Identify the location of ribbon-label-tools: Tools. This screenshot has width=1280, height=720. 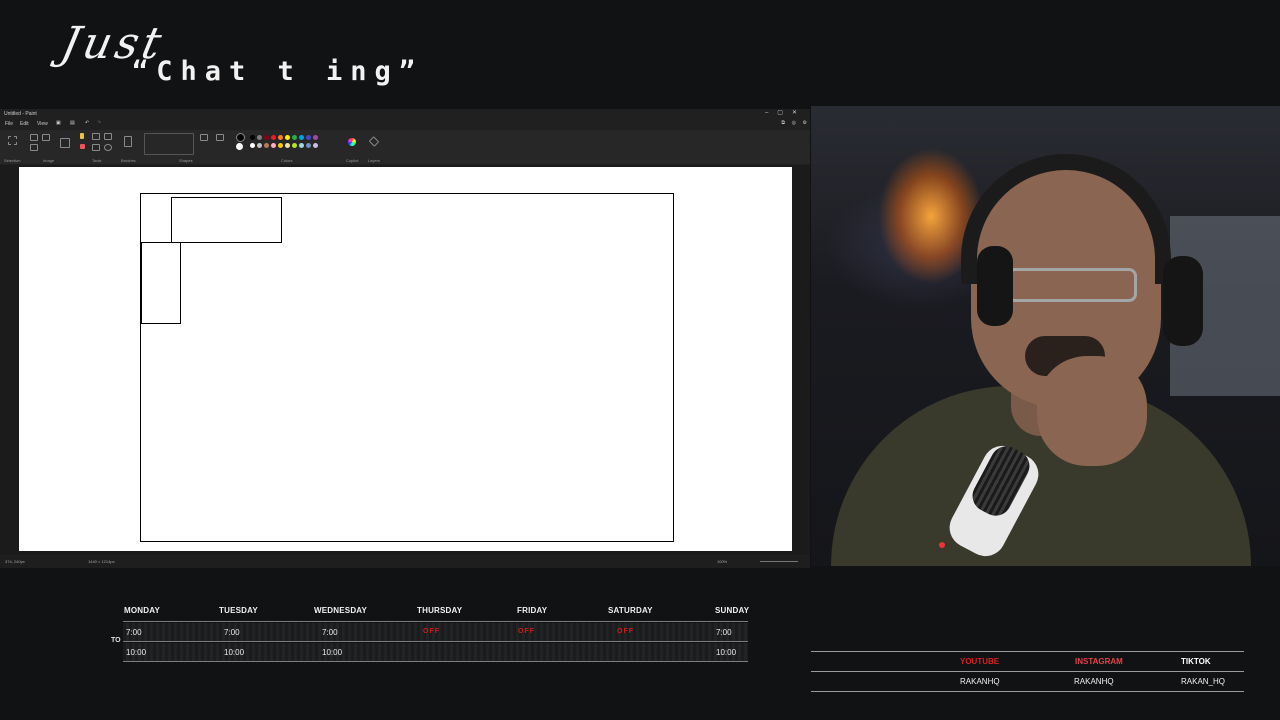
(97, 160).